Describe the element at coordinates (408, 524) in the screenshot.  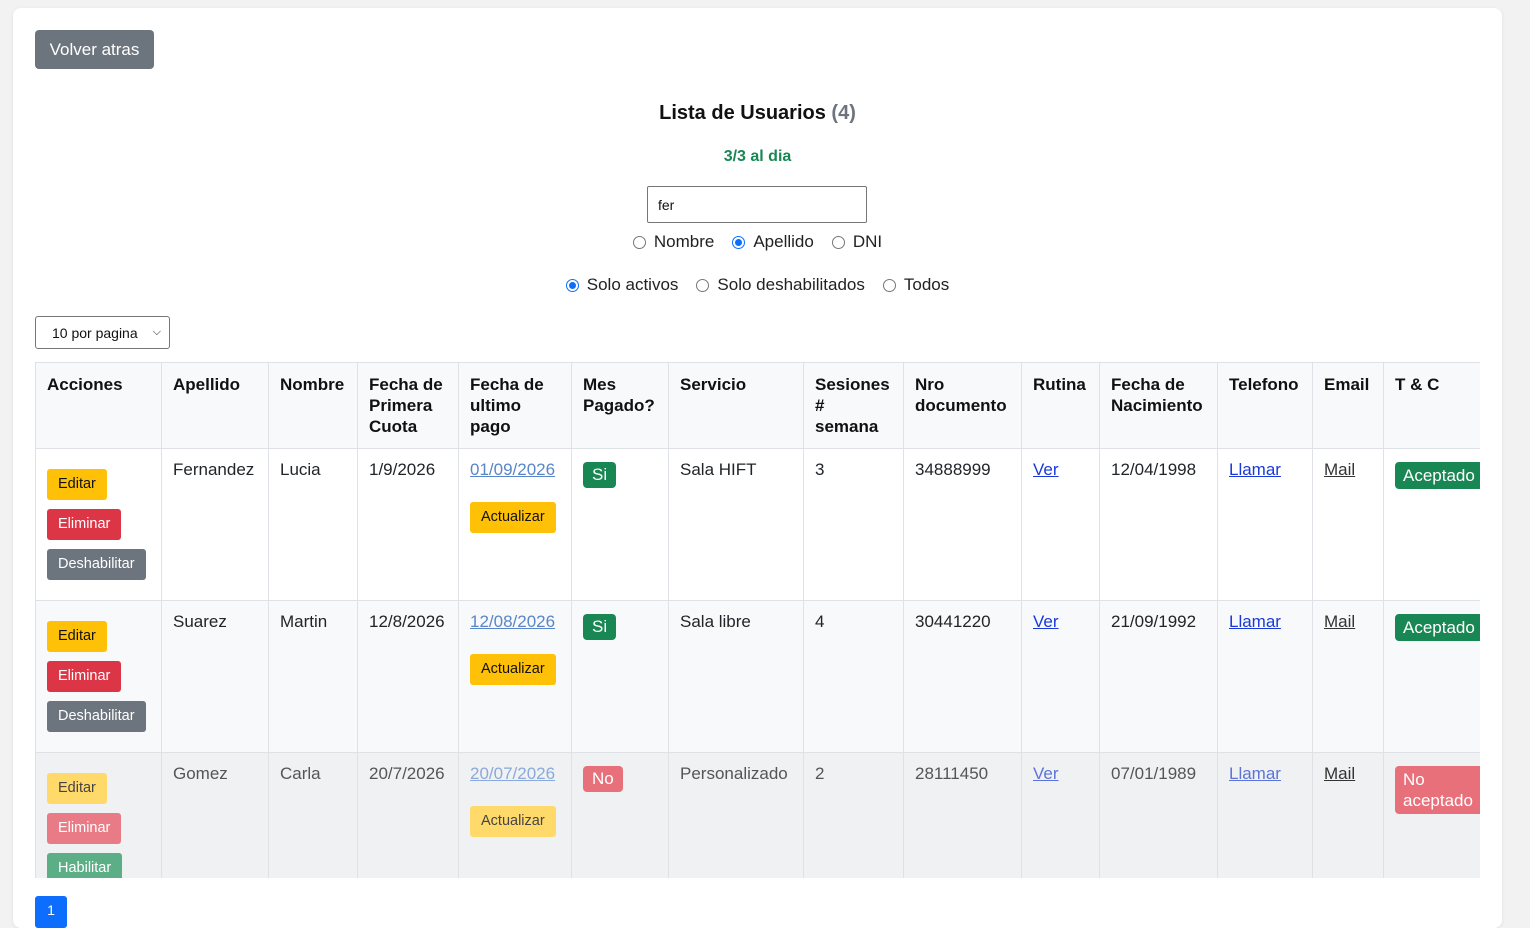
I see `cell-primera-cuota: 1/9/2026` at that location.